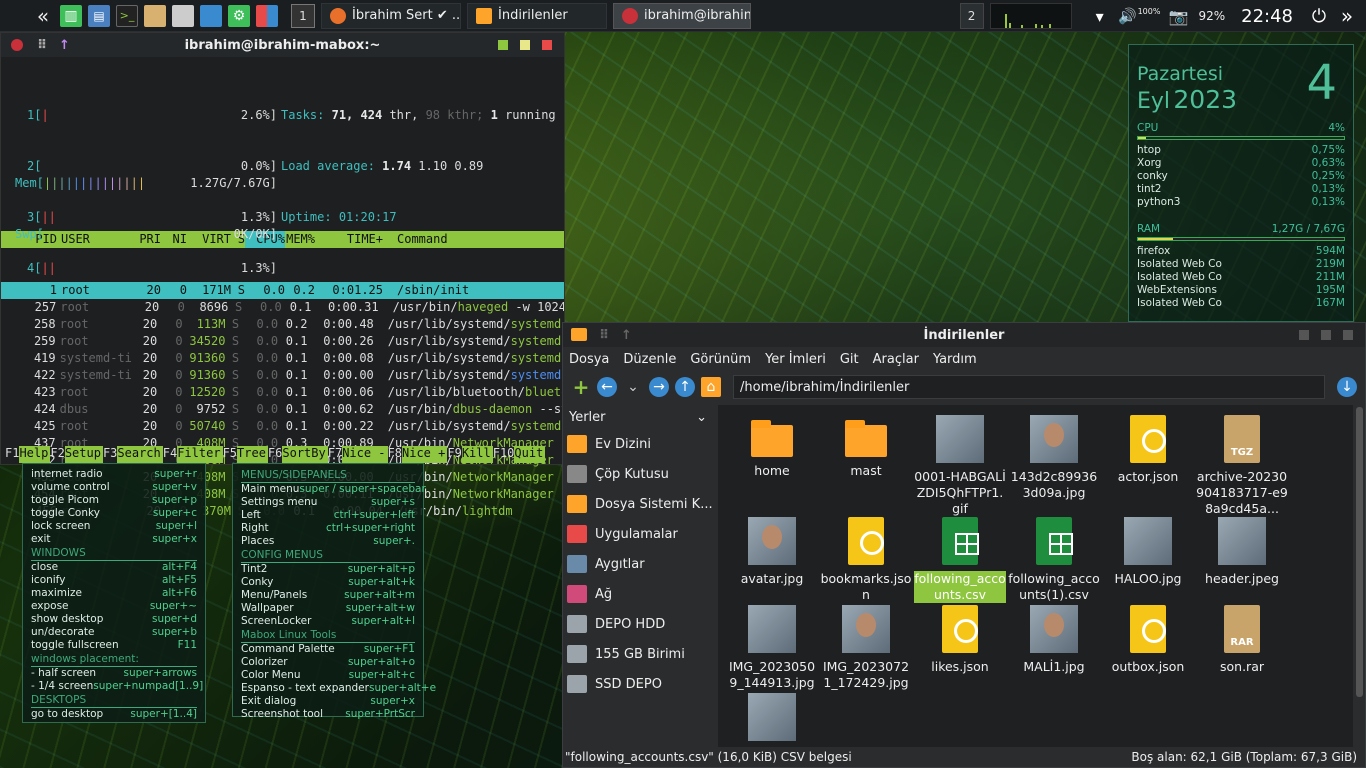  Describe the element at coordinates (1319, 16) in the screenshot. I see `power-icon: ⏻` at that location.